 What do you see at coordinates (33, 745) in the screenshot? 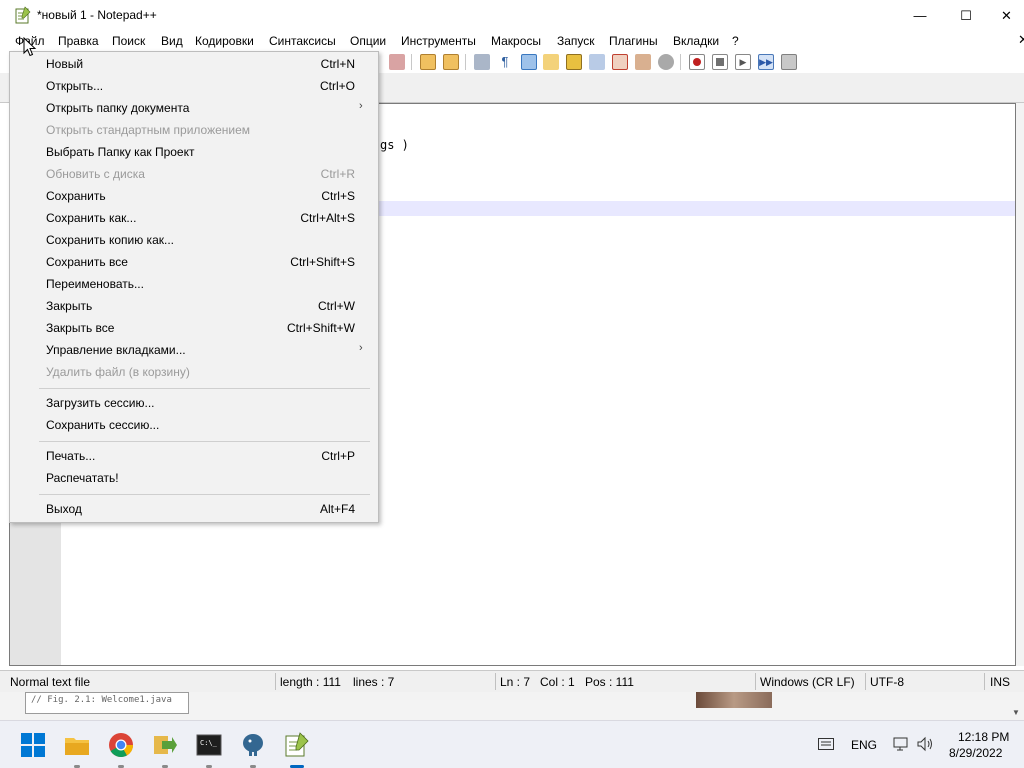
I see `windows-start-icon` at bounding box center [33, 745].